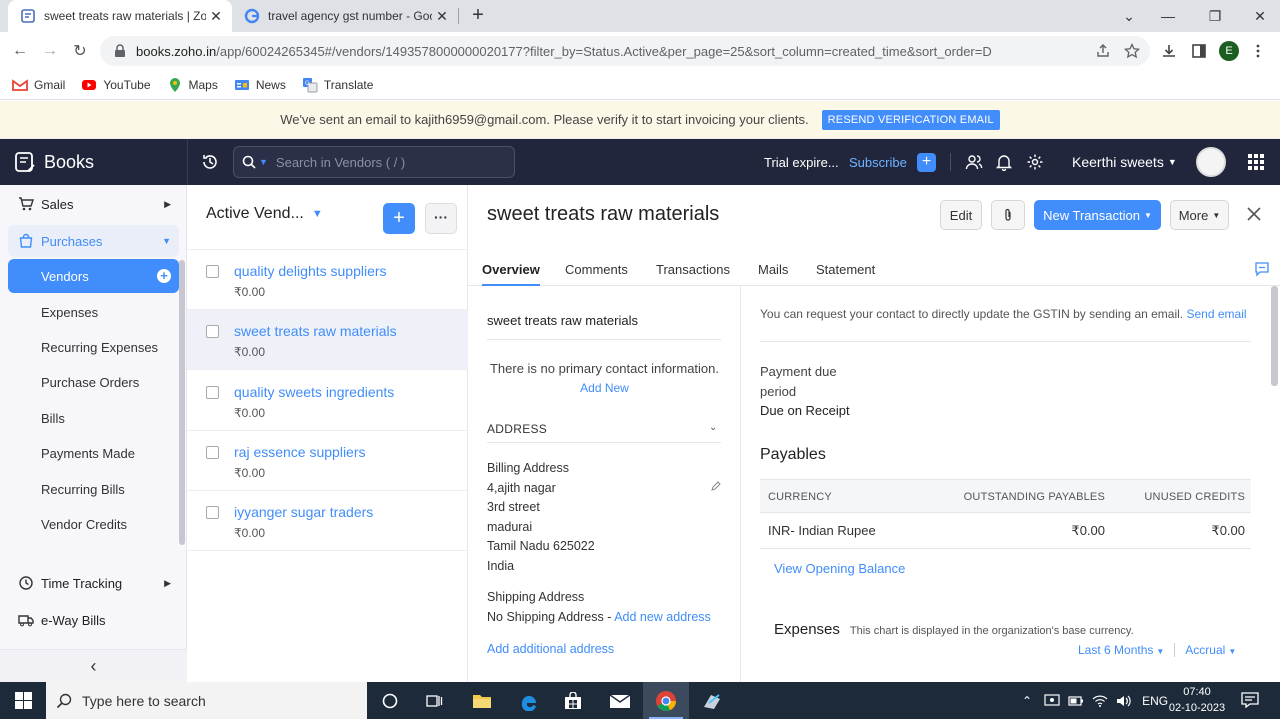  I want to click on sidebar-module-time-tracking: Time Tracking ▶, so click(93, 583).